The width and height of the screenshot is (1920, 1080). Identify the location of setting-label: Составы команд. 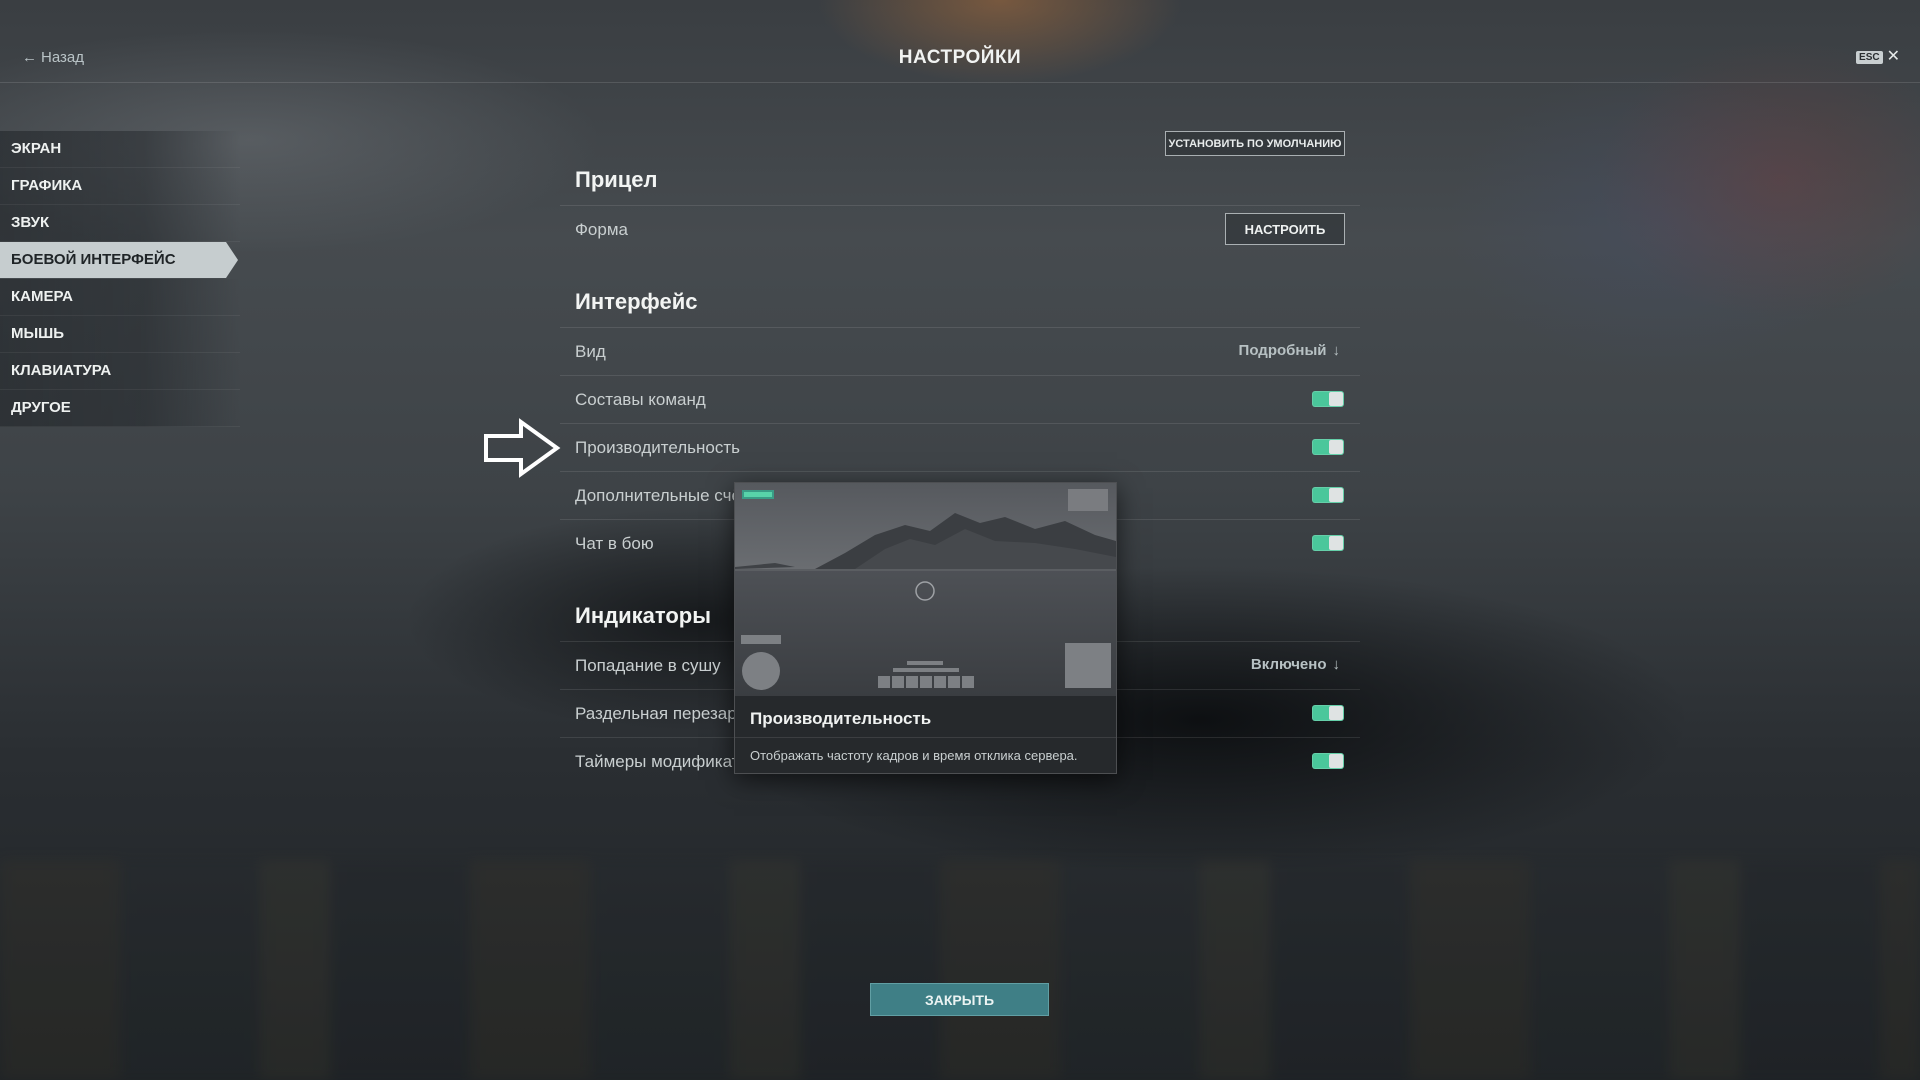
(640, 399).